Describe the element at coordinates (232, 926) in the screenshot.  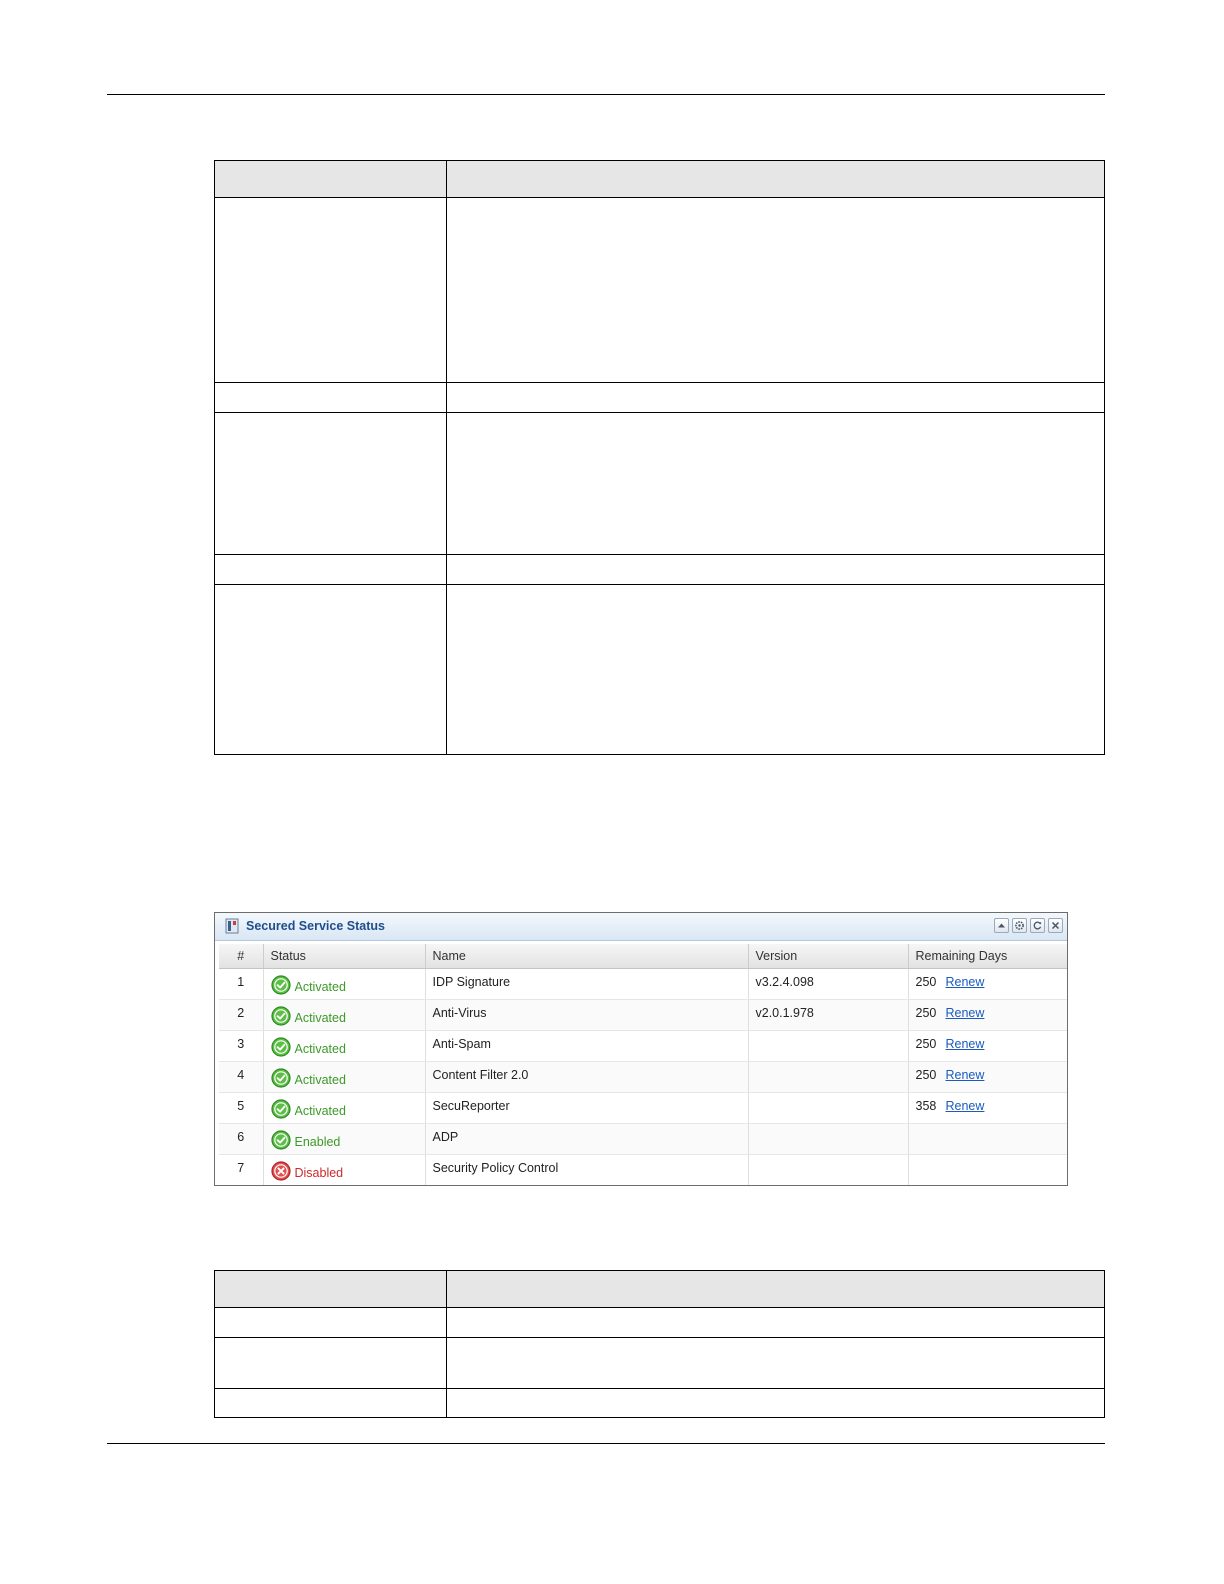
I see `widget-logo-icon` at that location.